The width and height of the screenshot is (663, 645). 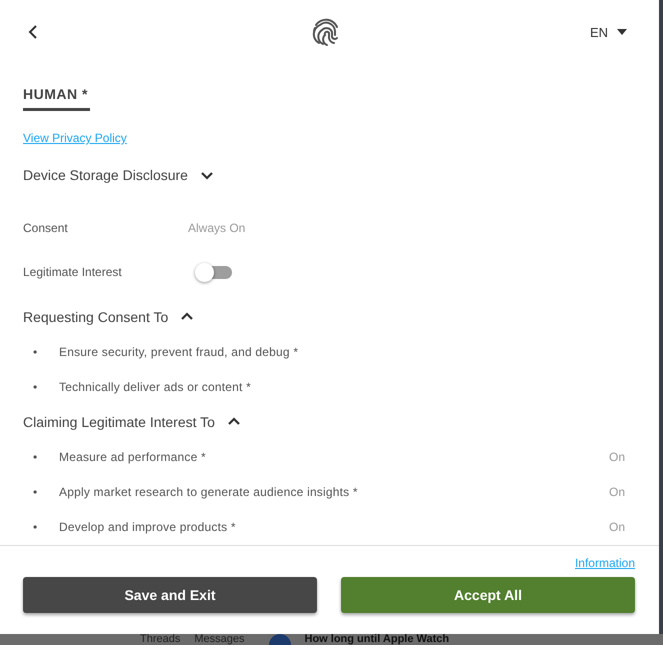 What do you see at coordinates (325, 32) in the screenshot?
I see `fingerprint-logo-icon` at bounding box center [325, 32].